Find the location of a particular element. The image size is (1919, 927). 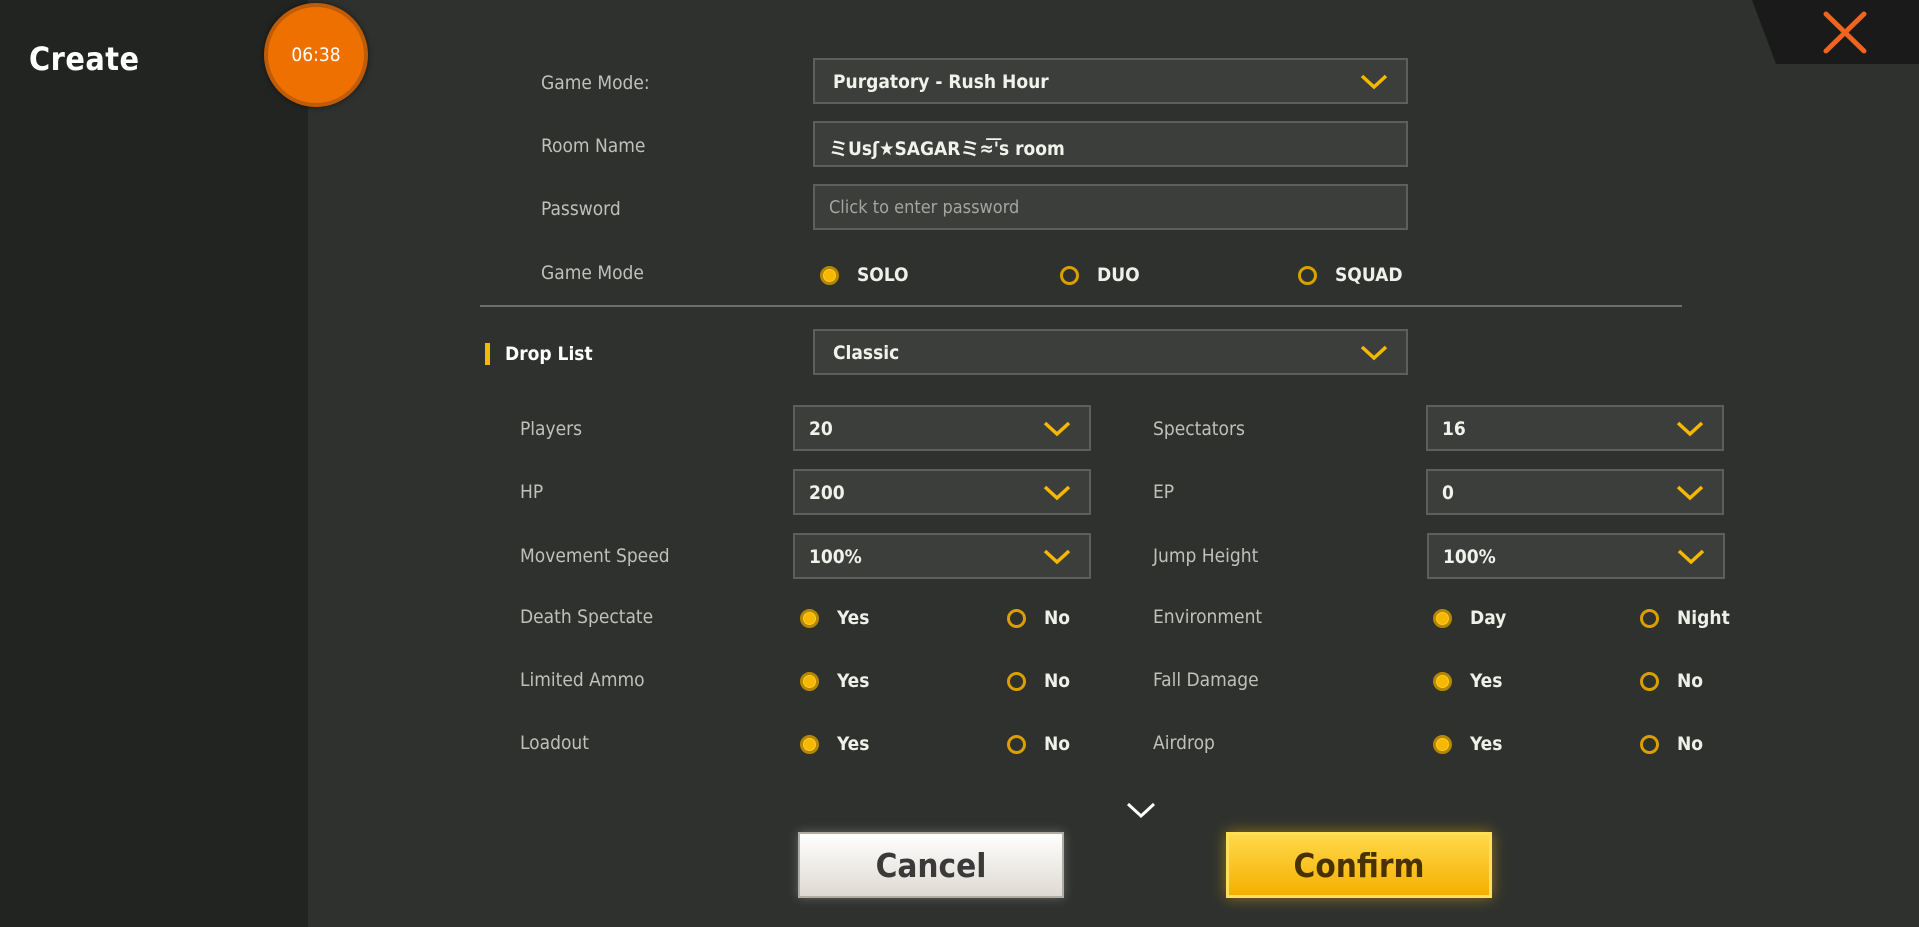

password-input: Click to enter password is located at coordinates (1110, 207).